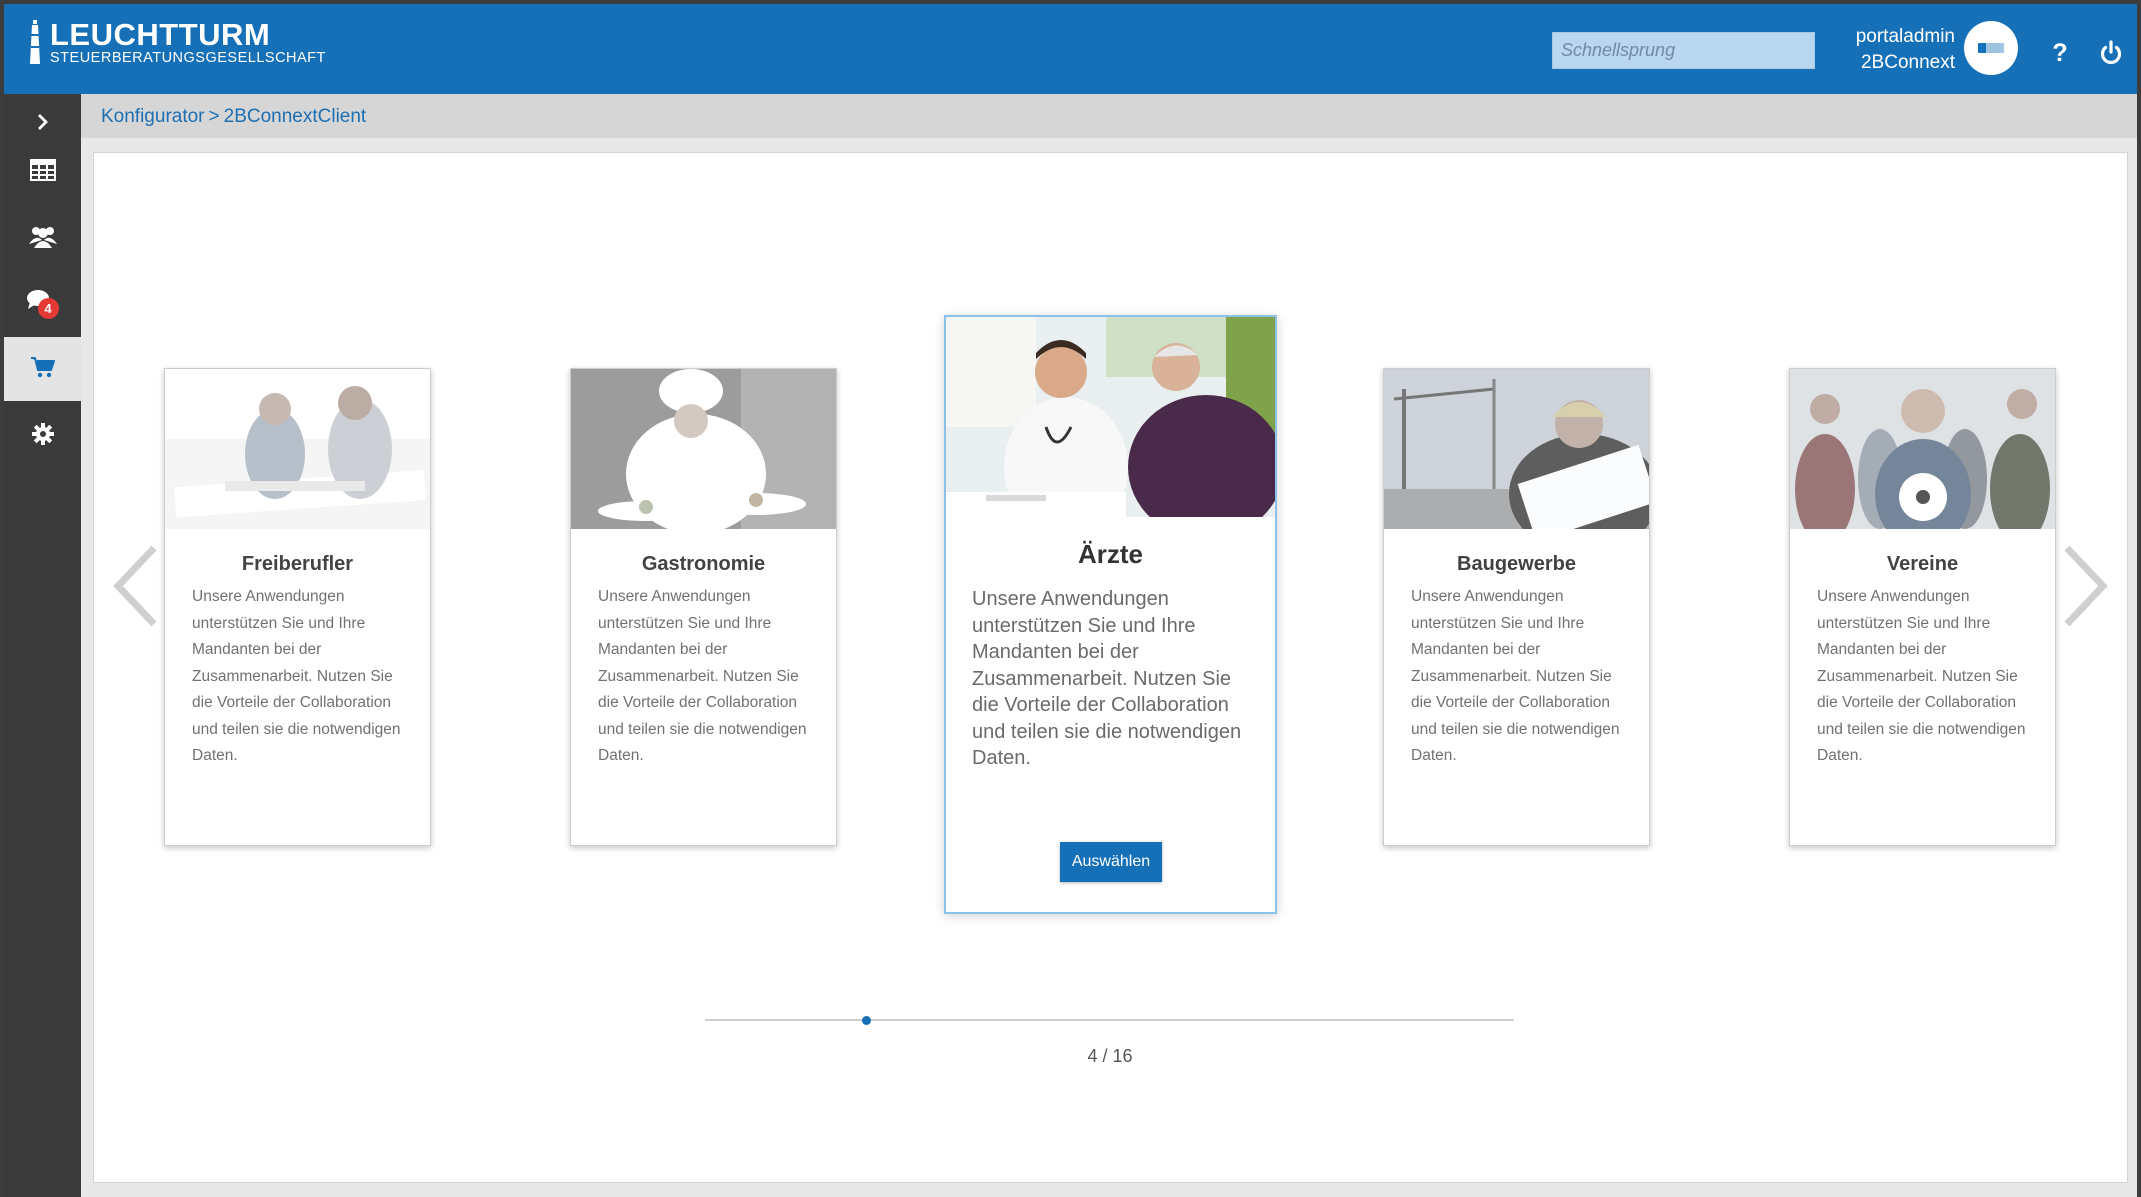  I want to click on users-icon, so click(43, 238).